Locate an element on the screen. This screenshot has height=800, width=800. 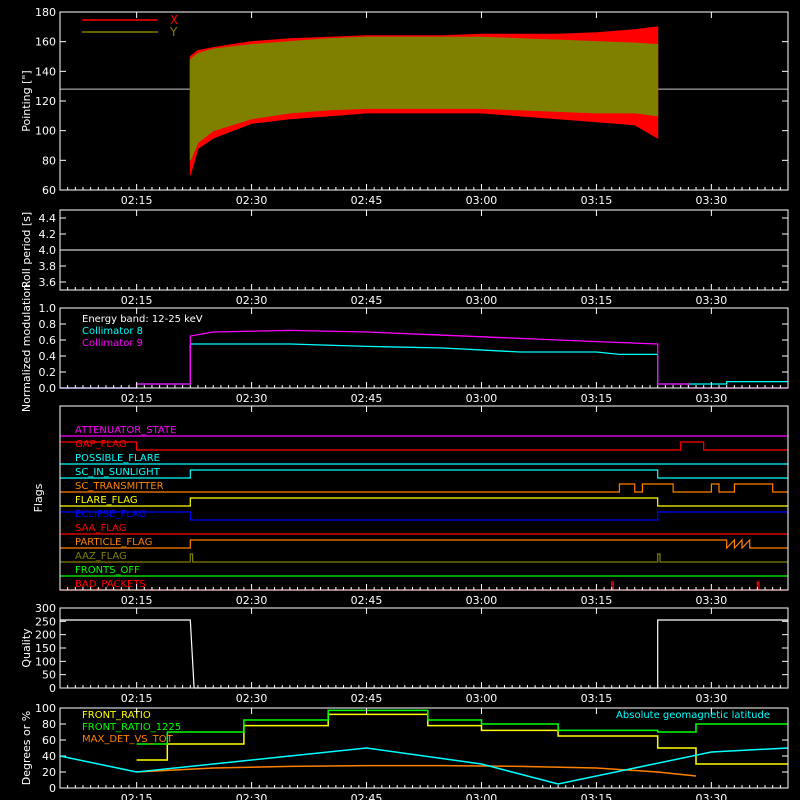
flags-ylabel: Flags is located at coordinates (38, 497).